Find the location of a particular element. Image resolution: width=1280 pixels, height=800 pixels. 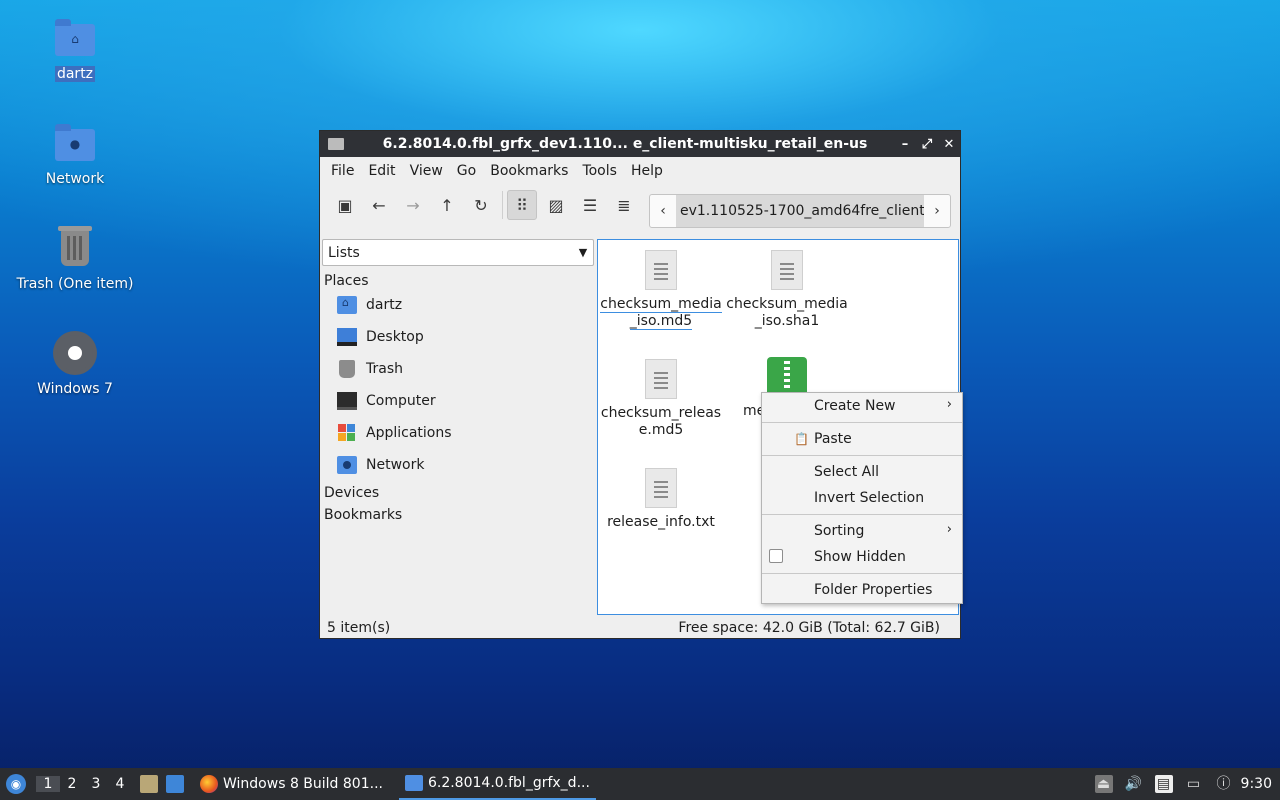

clipboard-icon: 📋 is located at coordinates (801, 439).